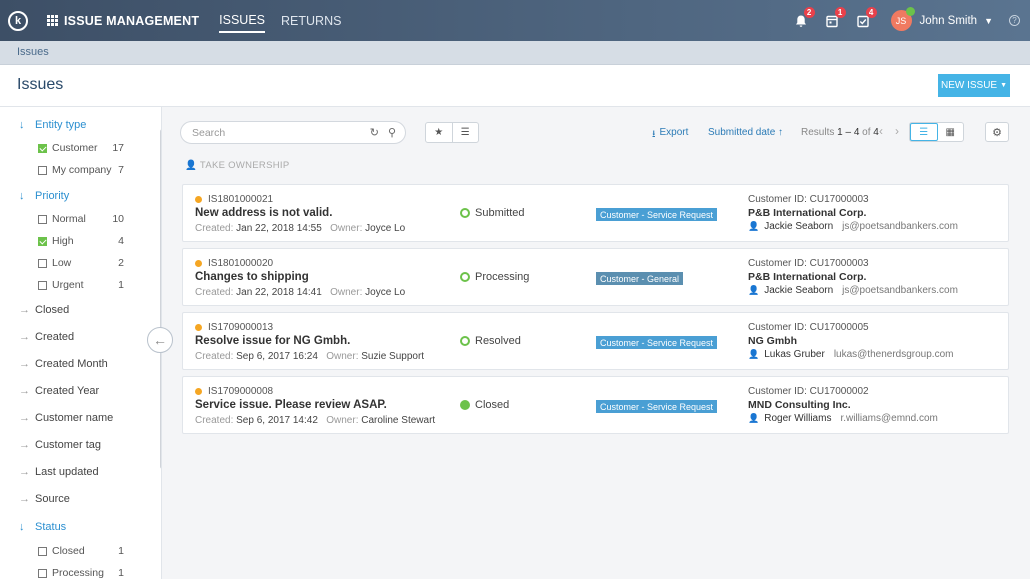  What do you see at coordinates (244, 165) in the screenshot?
I see `take-ownership-label: TAKE OWNERSHIP` at bounding box center [244, 165].